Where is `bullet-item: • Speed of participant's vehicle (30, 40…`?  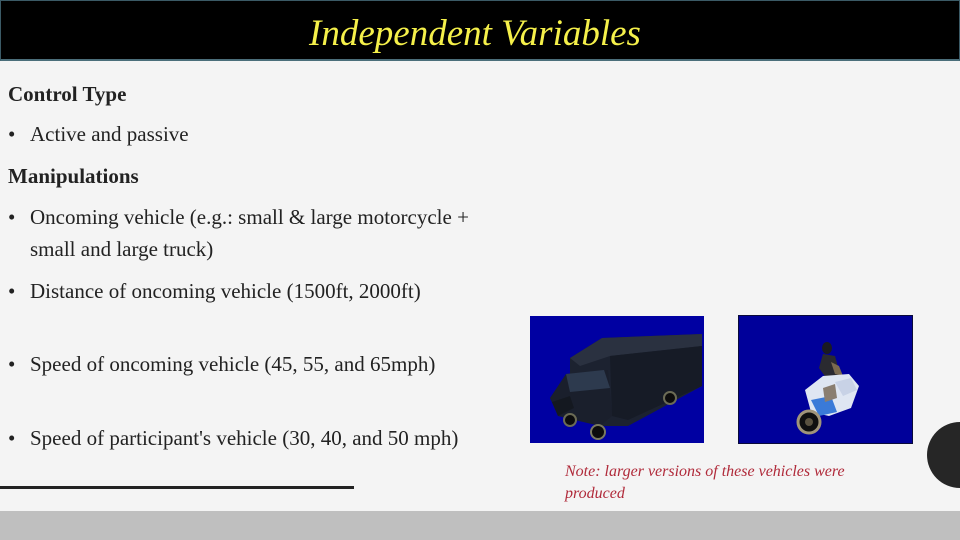 bullet-item: • Speed of participant's vehicle (30, 40… is located at coordinates (249, 438).